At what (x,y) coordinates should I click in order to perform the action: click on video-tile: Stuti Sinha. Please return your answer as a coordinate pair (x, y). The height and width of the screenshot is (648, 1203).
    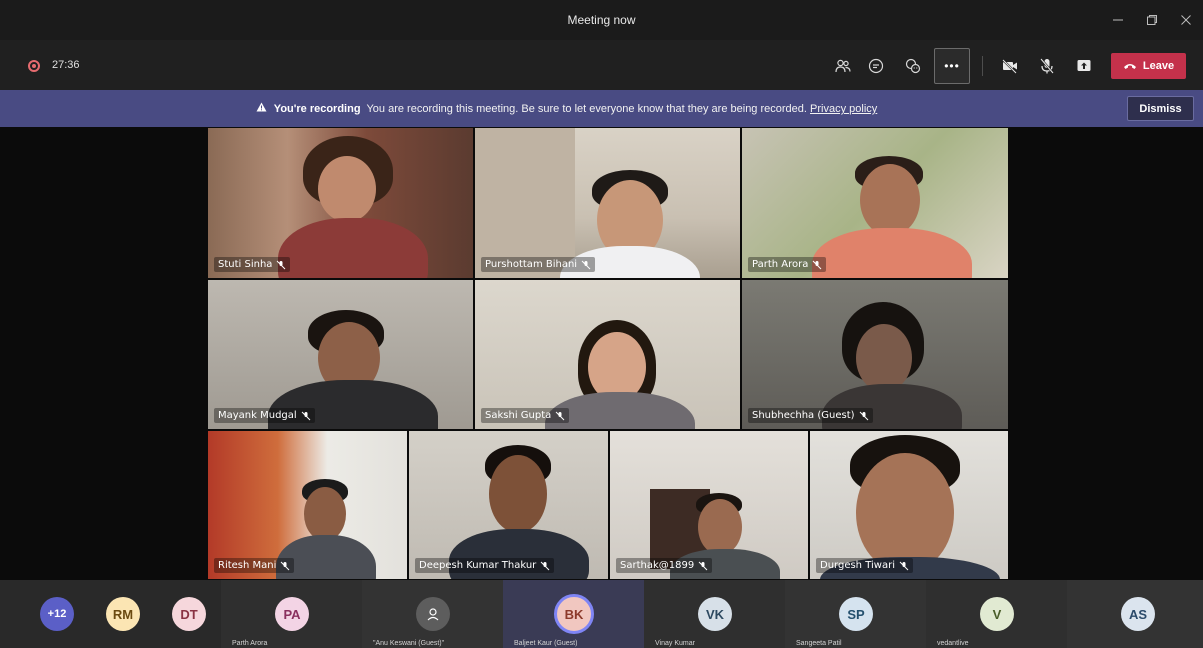
    Looking at the image, I should click on (340, 203).